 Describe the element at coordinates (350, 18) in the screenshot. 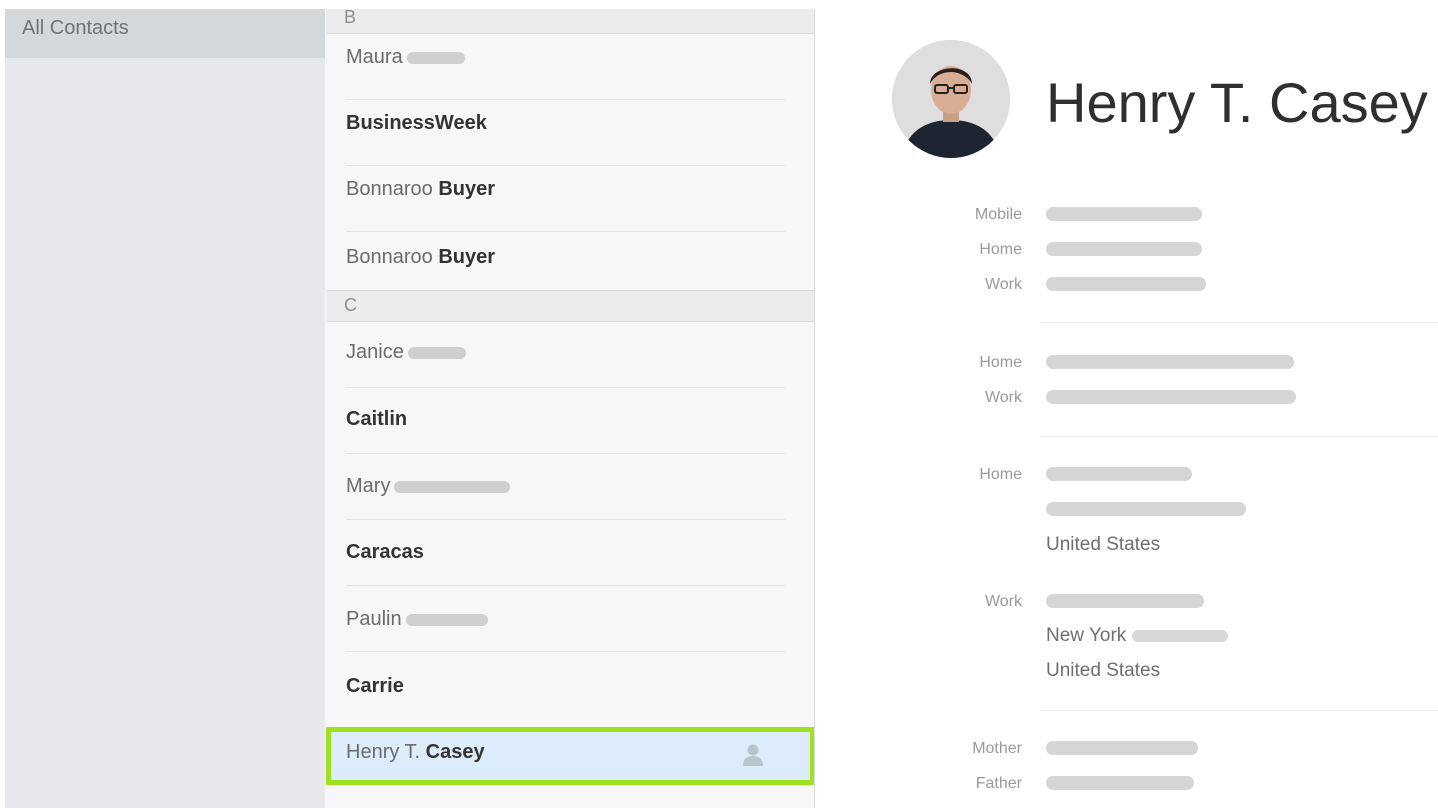

I see `section-letter: B` at that location.